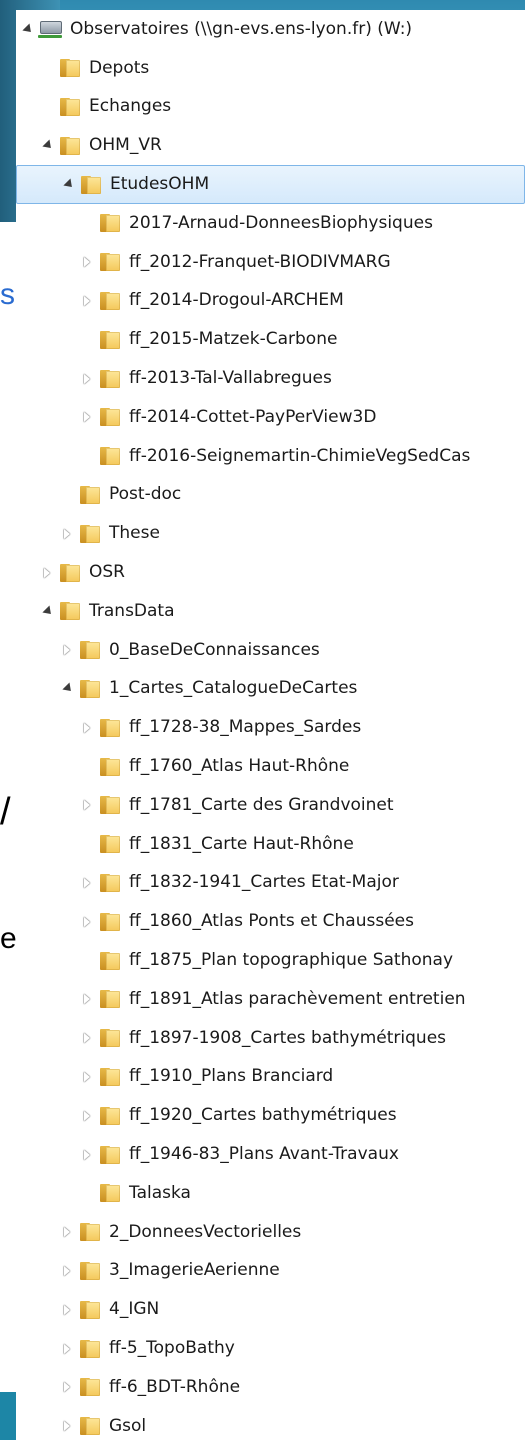 The height and width of the screenshot is (1440, 525). I want to click on tree-item-label: Talaska, so click(160, 1192).